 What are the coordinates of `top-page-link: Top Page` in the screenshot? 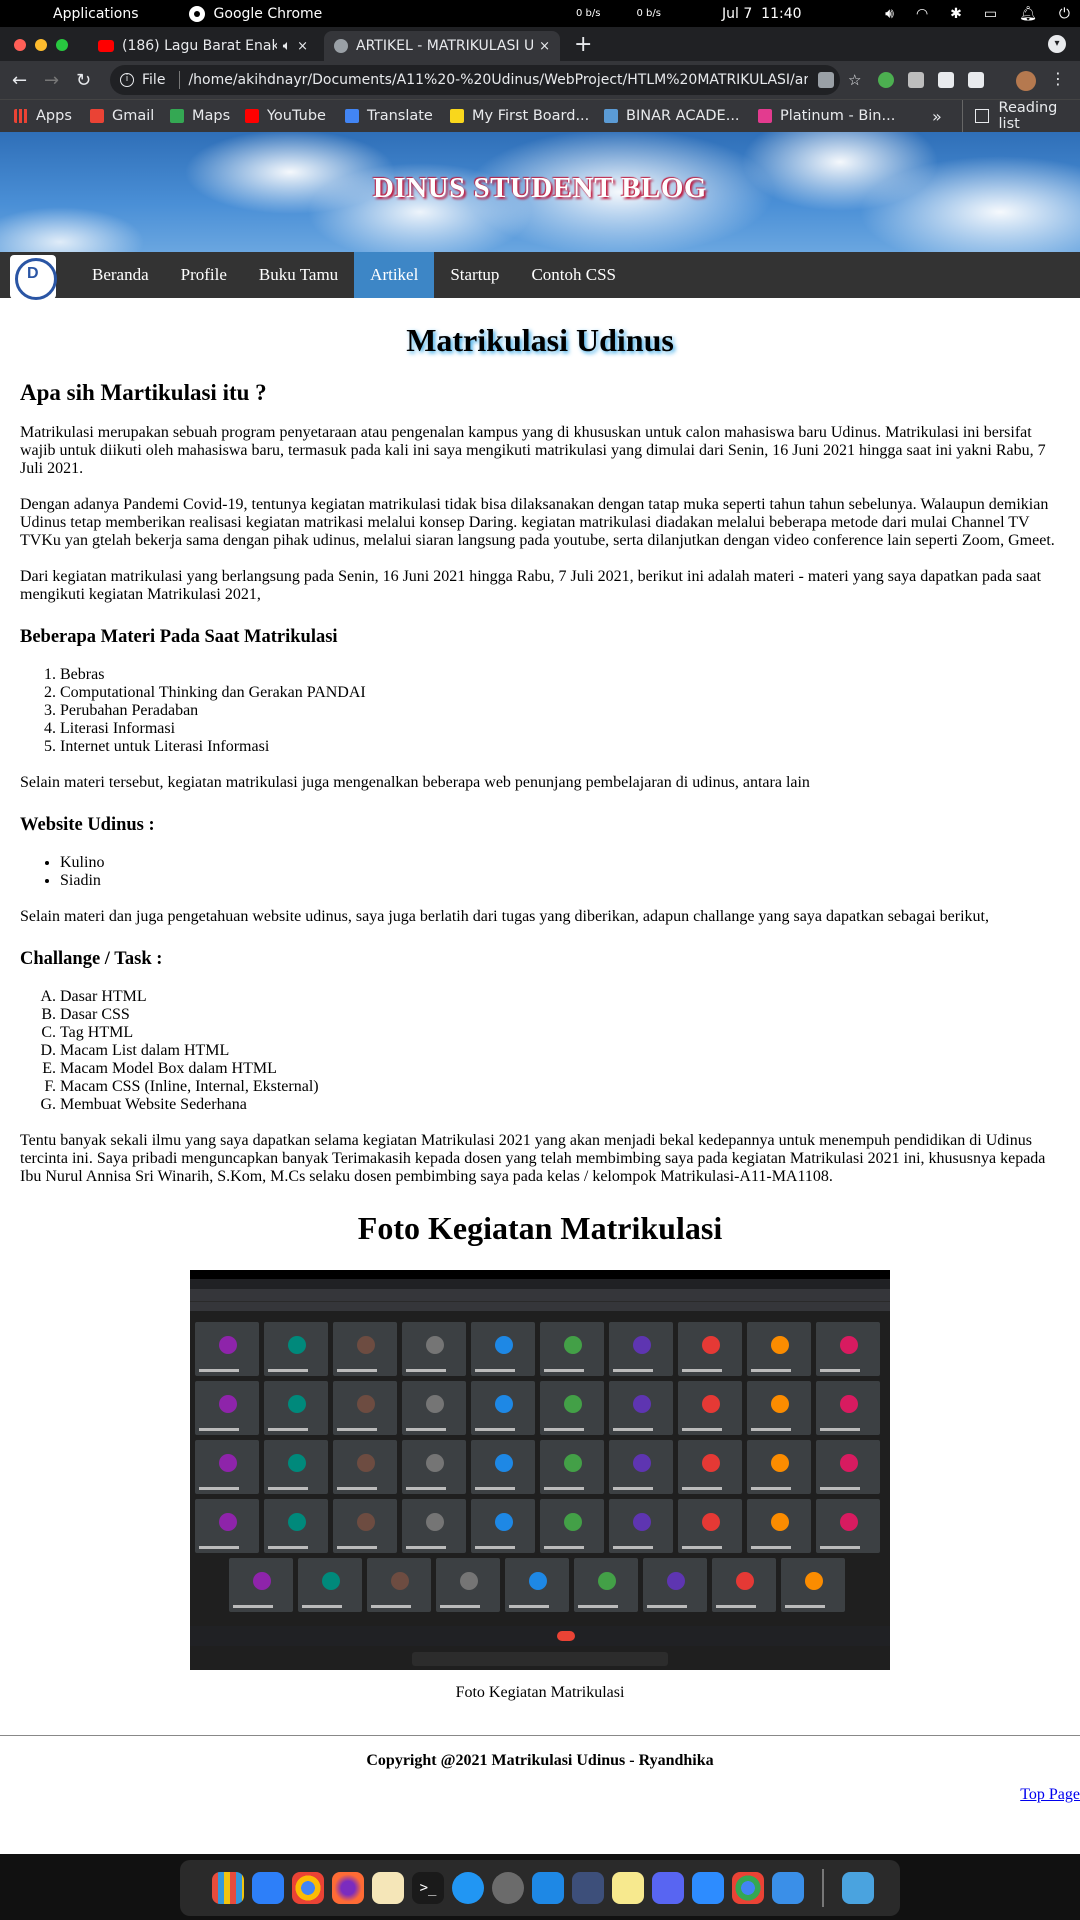 It's located at (1050, 1795).